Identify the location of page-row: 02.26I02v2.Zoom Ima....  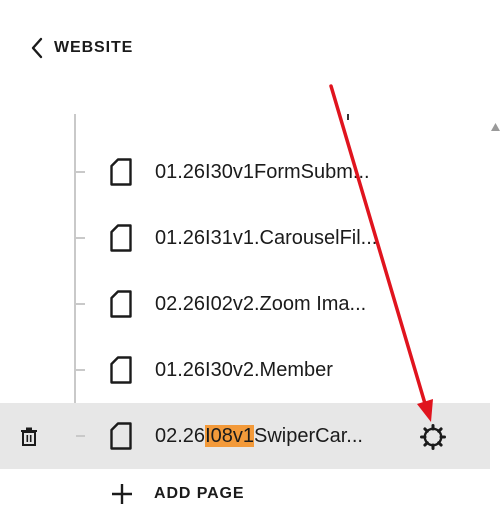
(245, 304).